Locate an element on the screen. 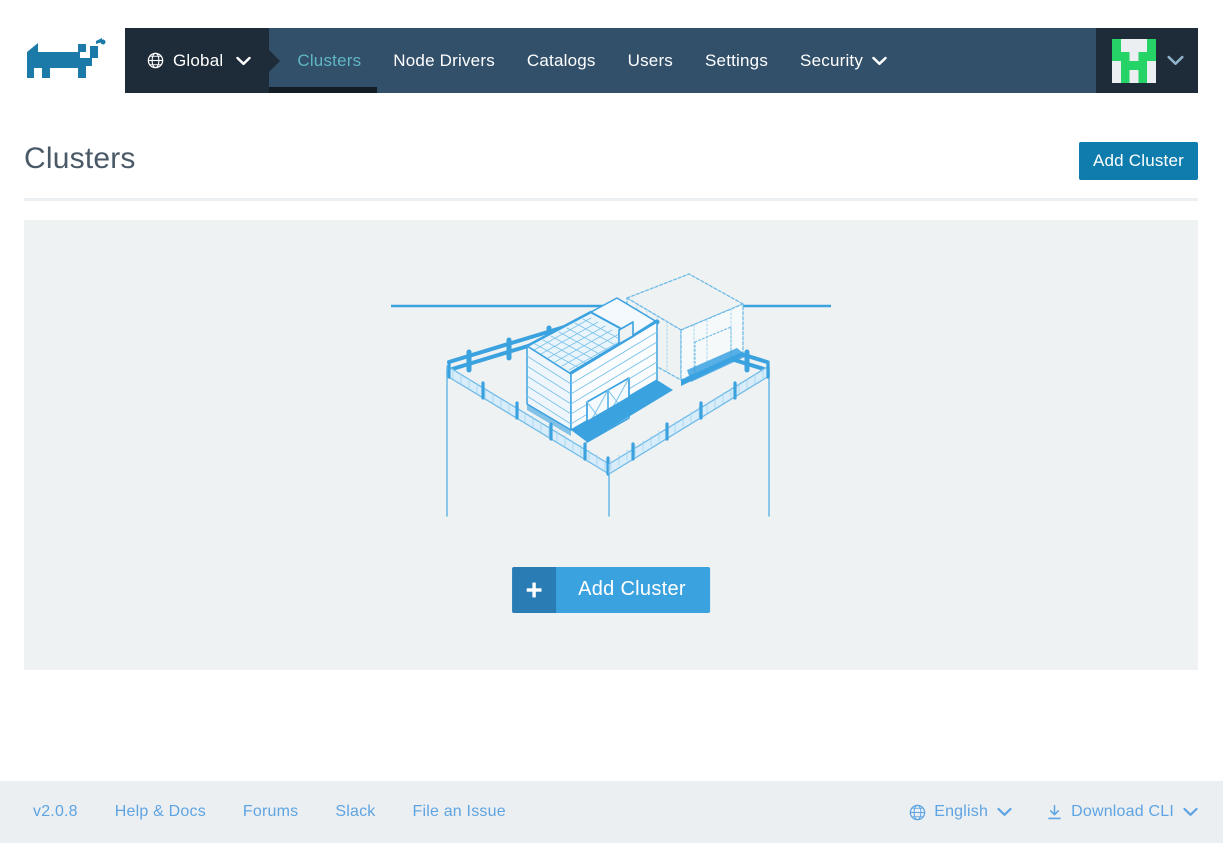 Image resolution: width=1223 pixels, height=843 pixels. nav-item-clusters: Clusters is located at coordinates (323, 60).